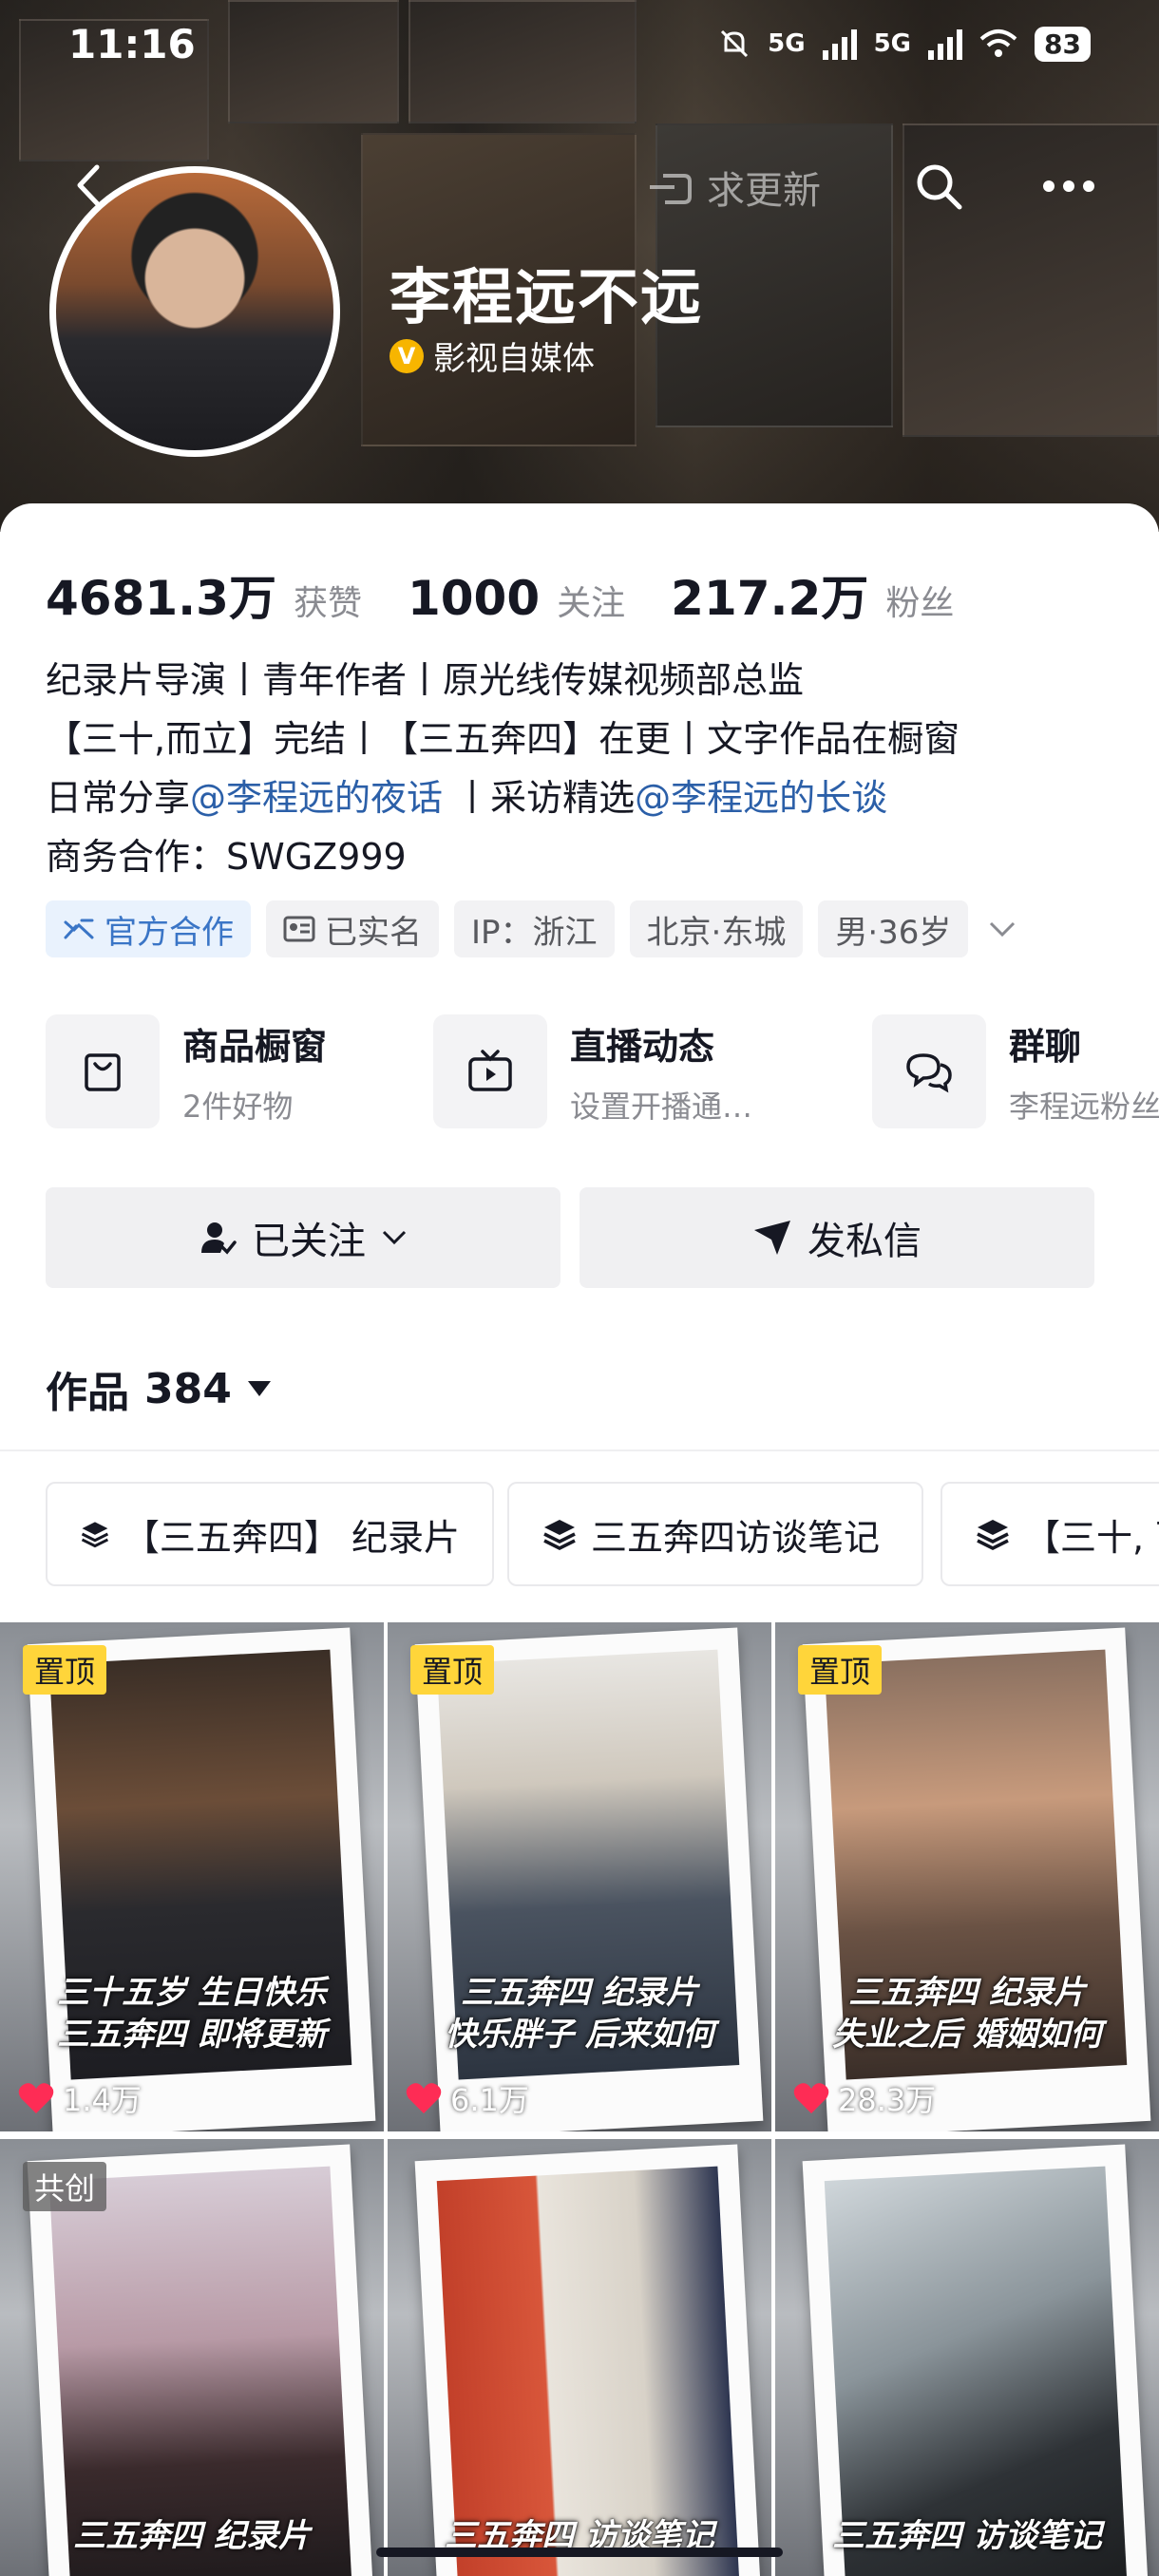  I want to click on services-row: 商品橱窗 2件好物 直播动态 设置开播通… 群聊 李程远粉丝, so click(602, 1073).